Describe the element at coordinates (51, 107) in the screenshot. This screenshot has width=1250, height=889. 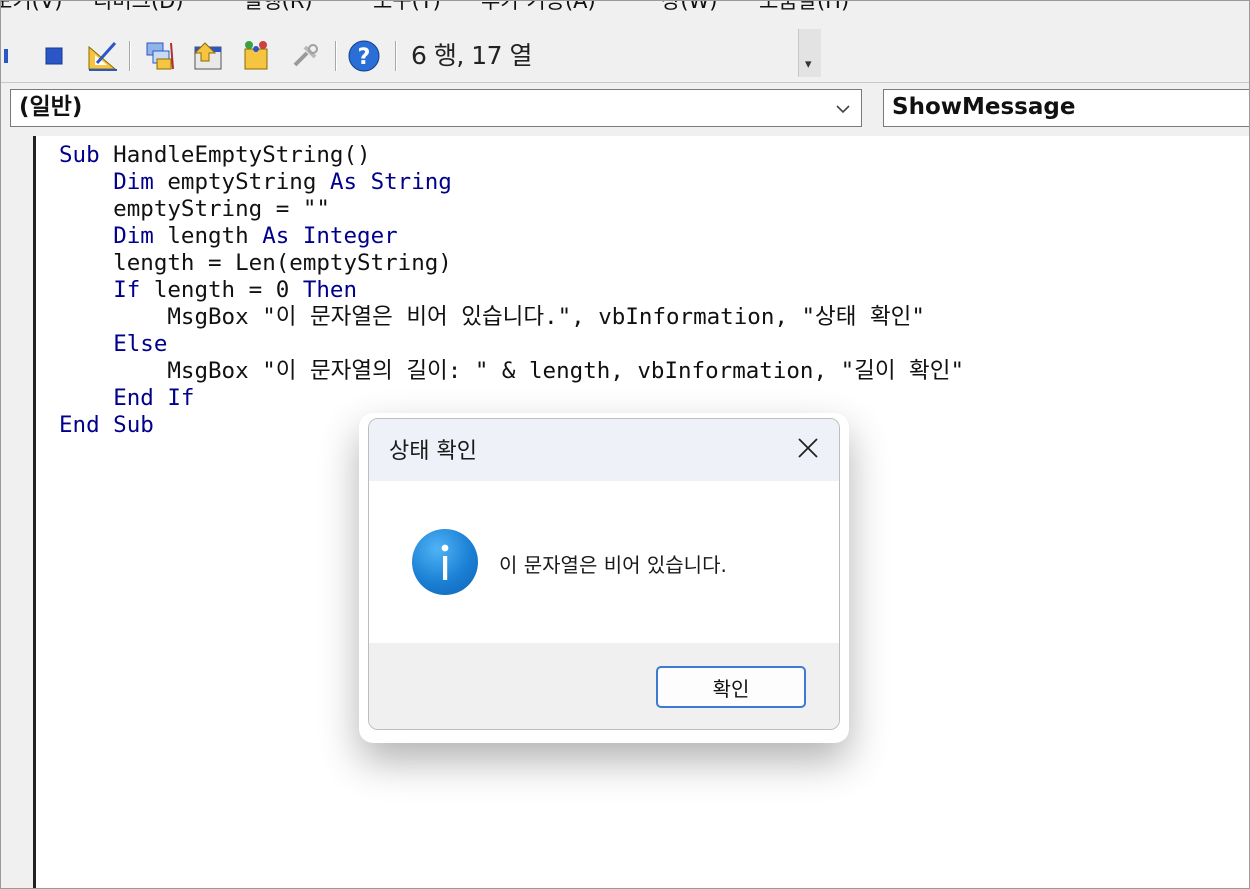
I see `object-combo-value: (일반)` at that location.